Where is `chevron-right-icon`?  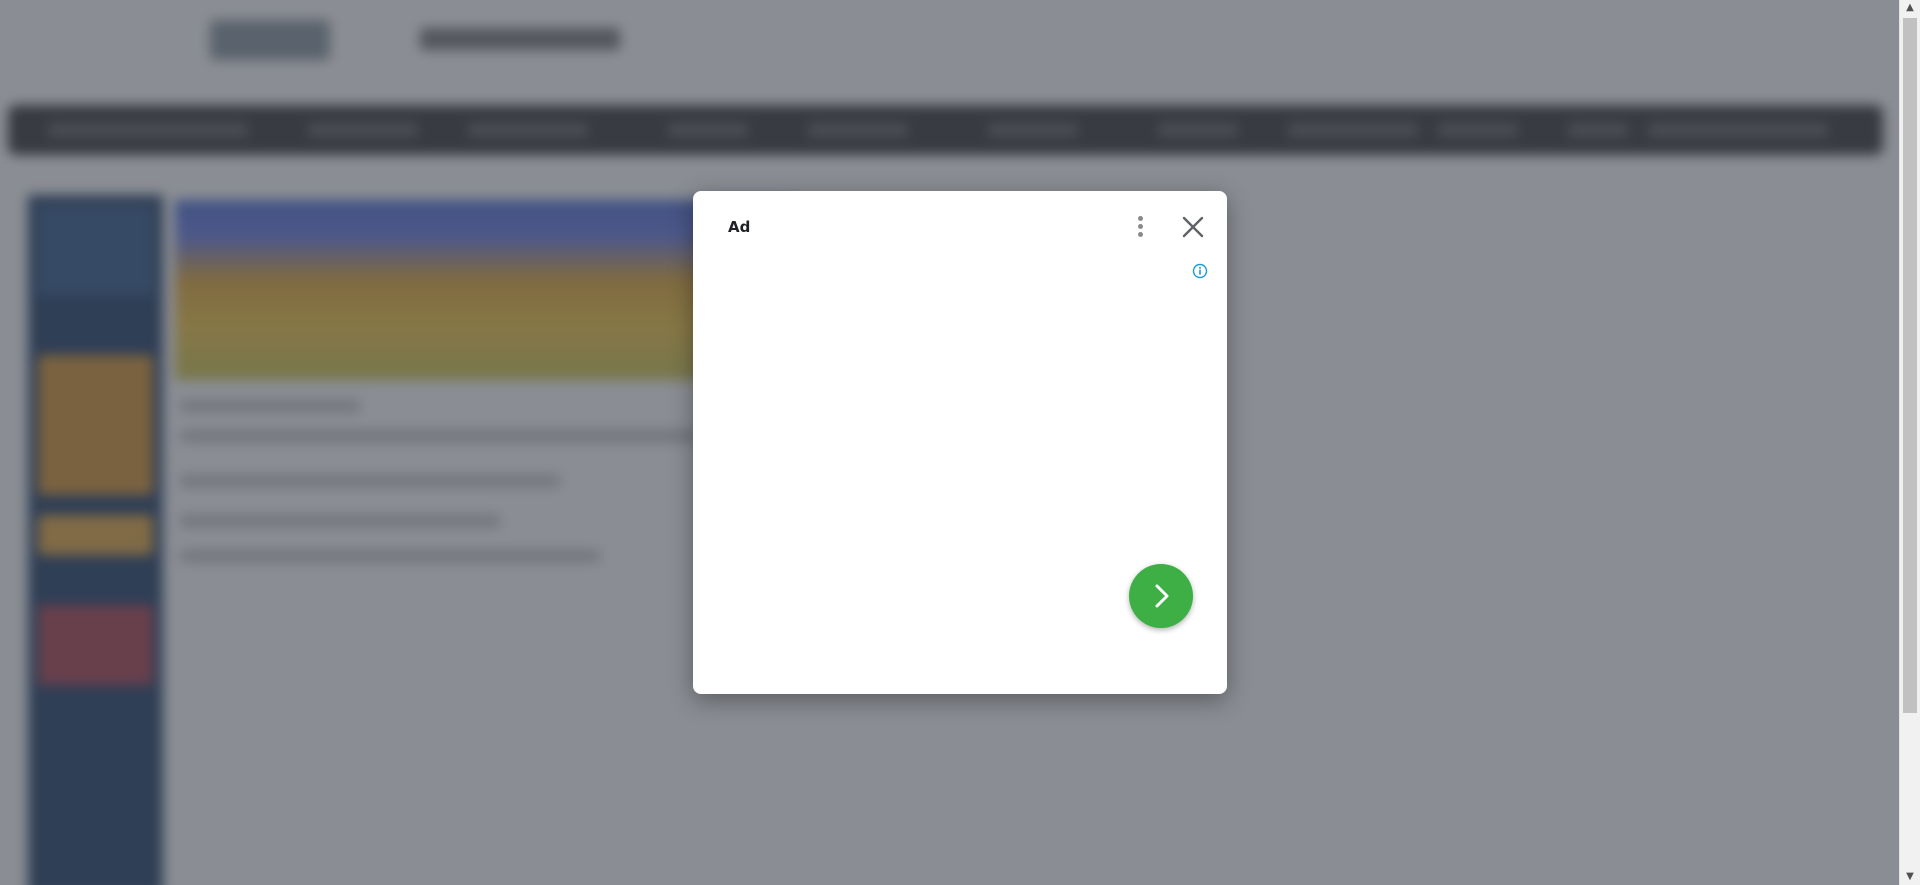
chevron-right-icon is located at coordinates (1162, 596).